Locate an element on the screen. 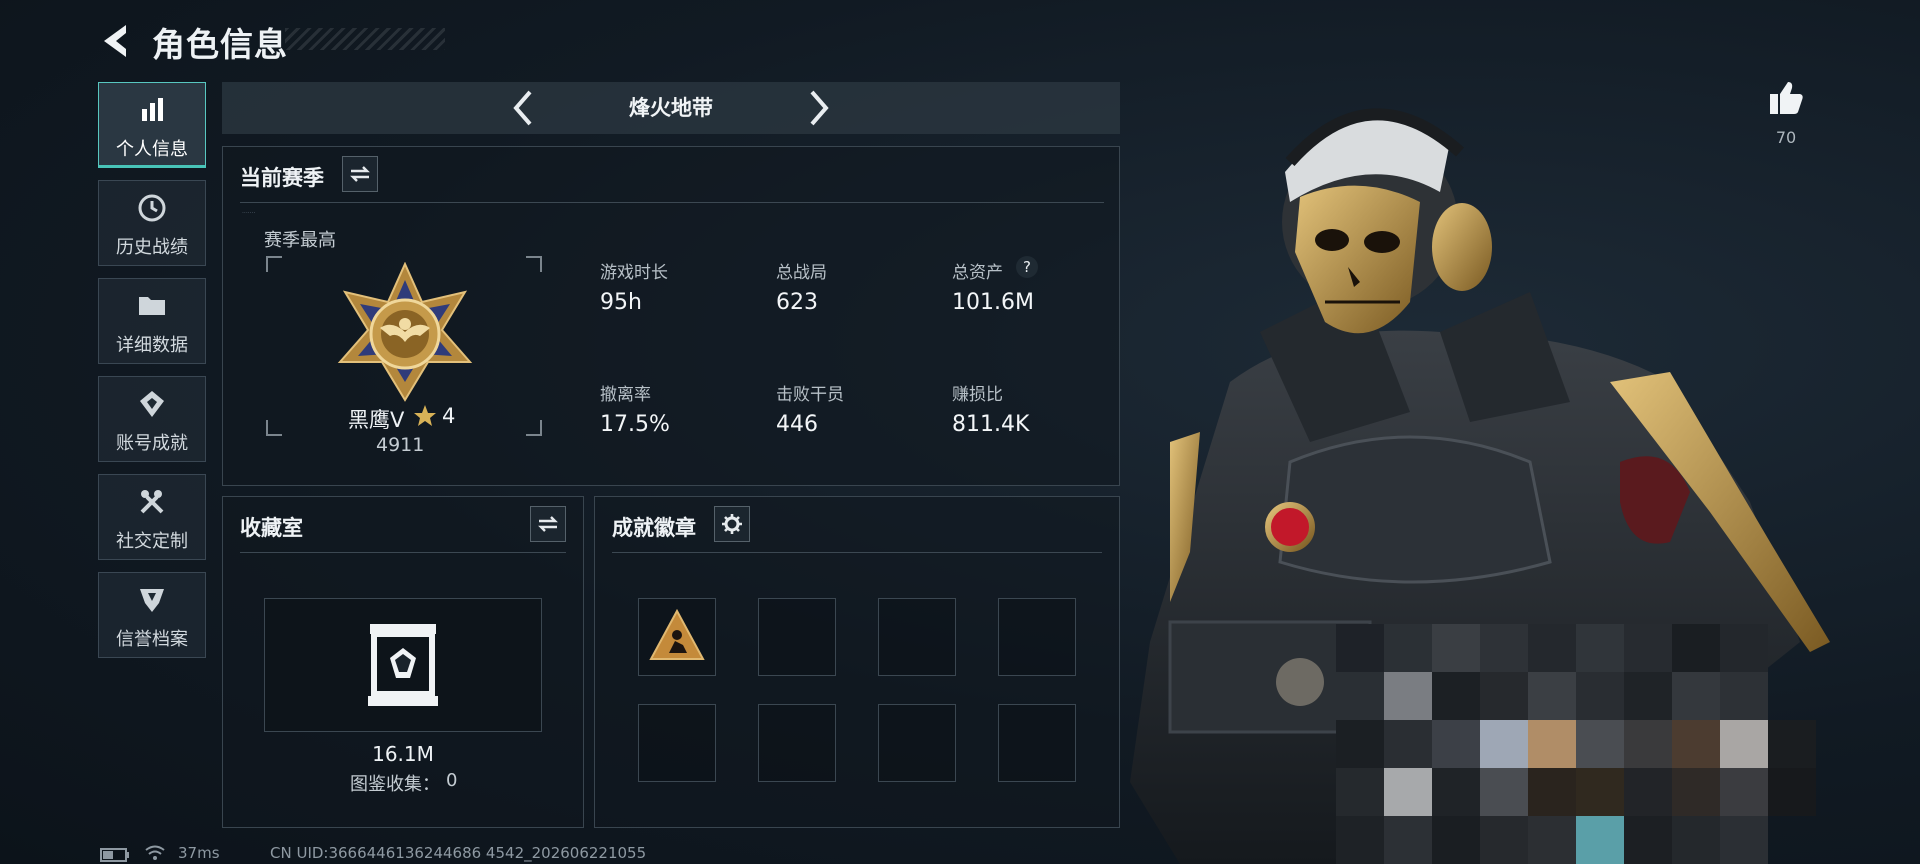 This screenshot has width=1920, height=864. shield-icon is located at coordinates (152, 600).